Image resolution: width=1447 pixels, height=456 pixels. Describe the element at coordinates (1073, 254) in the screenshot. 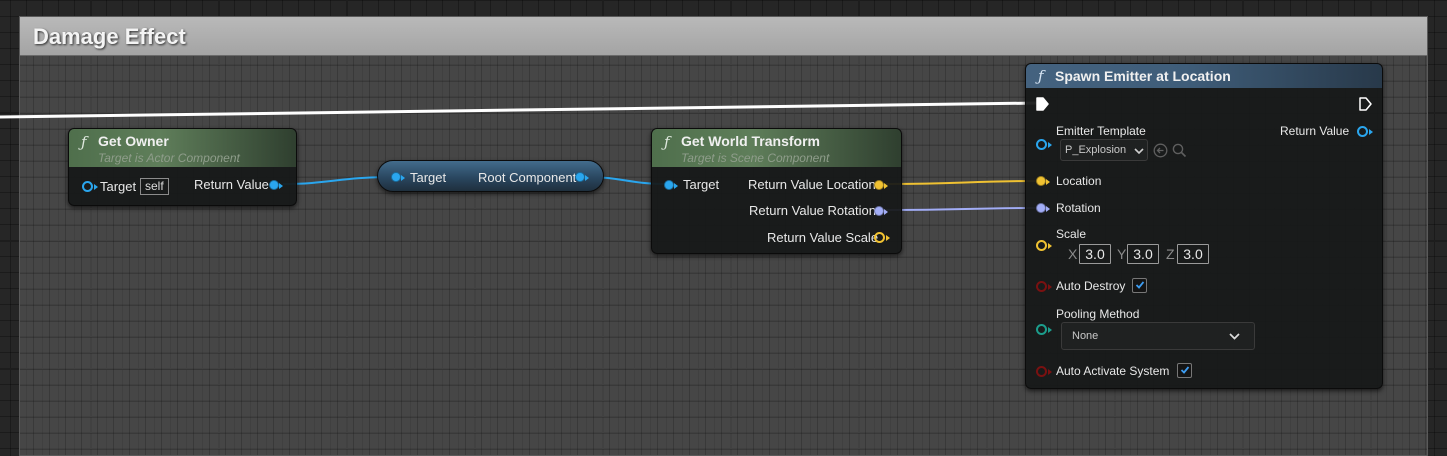

I see `scale-x-axis-label: X` at that location.